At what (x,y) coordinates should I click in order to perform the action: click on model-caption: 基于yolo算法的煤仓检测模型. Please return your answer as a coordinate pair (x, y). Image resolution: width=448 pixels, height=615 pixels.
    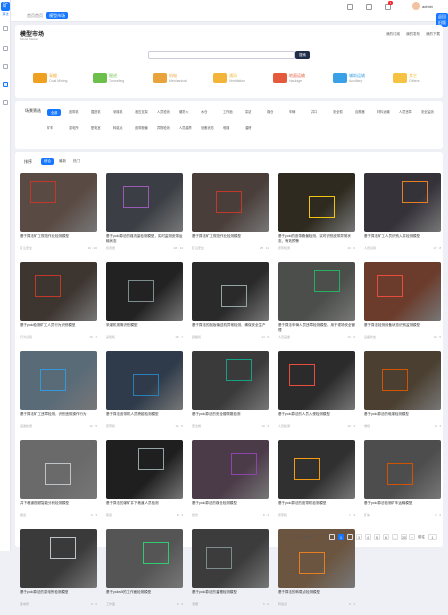
    Looking at the image, I should click on (230, 506).